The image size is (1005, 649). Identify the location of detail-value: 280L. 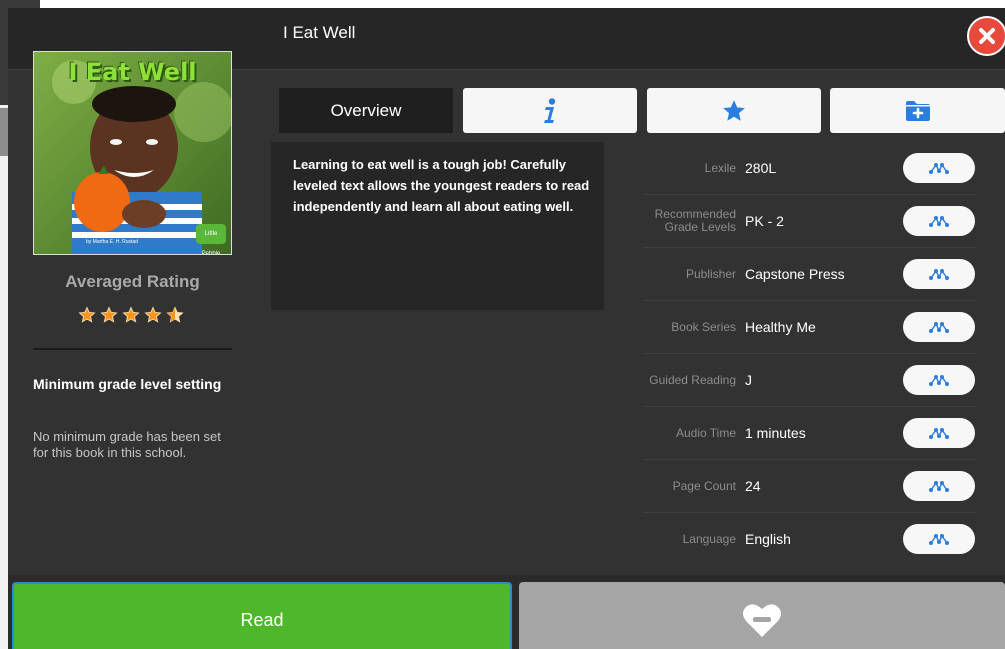
(761, 168).